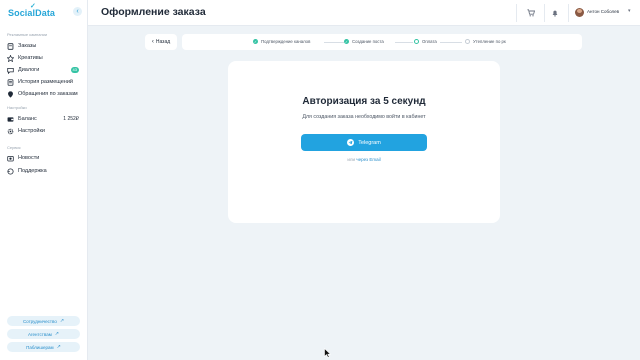 This screenshot has height=360, width=640. I want to click on back-button: ‹ Назад, so click(161, 42).